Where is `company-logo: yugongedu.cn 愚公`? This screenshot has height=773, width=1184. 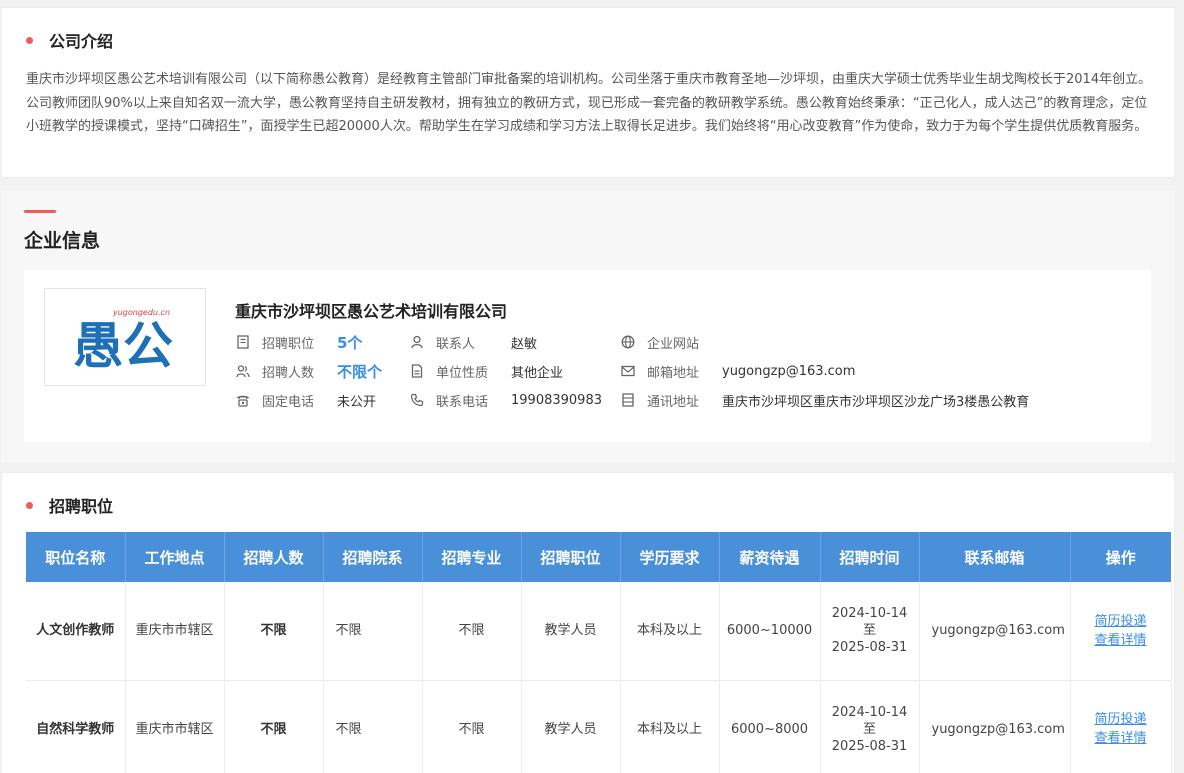 company-logo: yugongedu.cn 愚公 is located at coordinates (125, 337).